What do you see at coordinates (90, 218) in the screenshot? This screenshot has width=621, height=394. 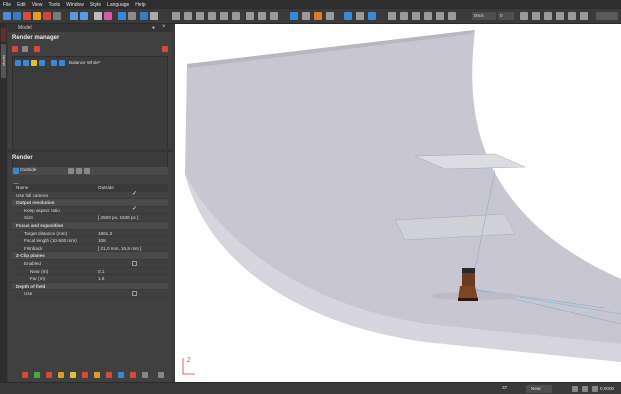 I see `table-row: Size [ 2508 px, 1638 px ]` at bounding box center [90, 218].